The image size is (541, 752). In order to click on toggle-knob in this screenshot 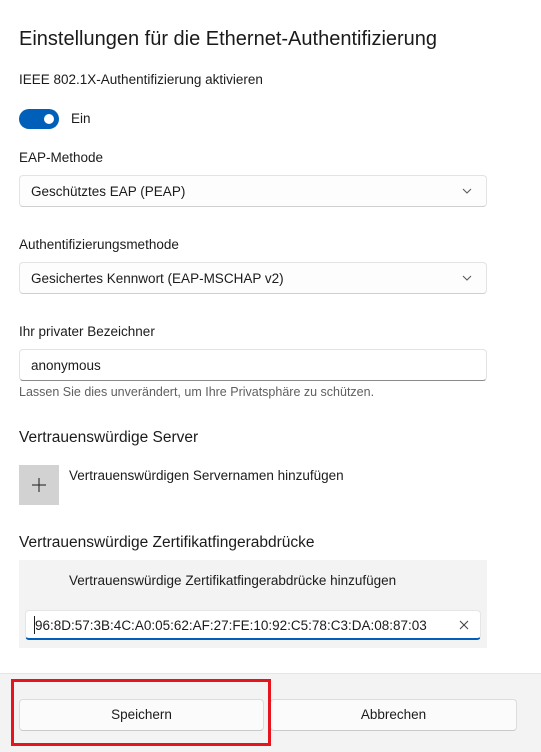, I will do `click(49, 119)`.